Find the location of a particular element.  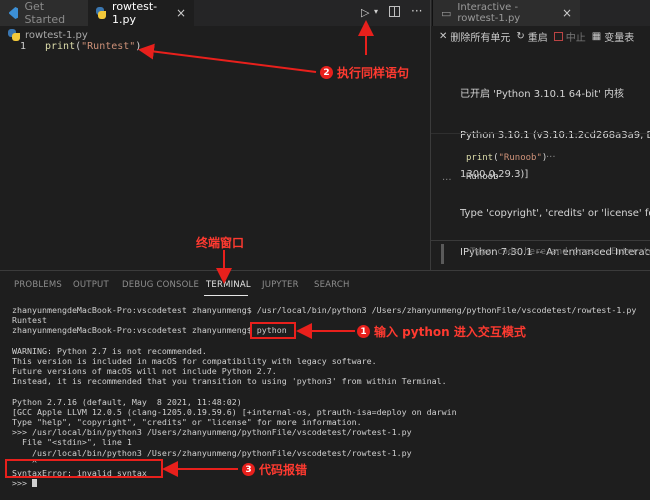

annotation-3: 3 代码报错 is located at coordinates (274, 469).